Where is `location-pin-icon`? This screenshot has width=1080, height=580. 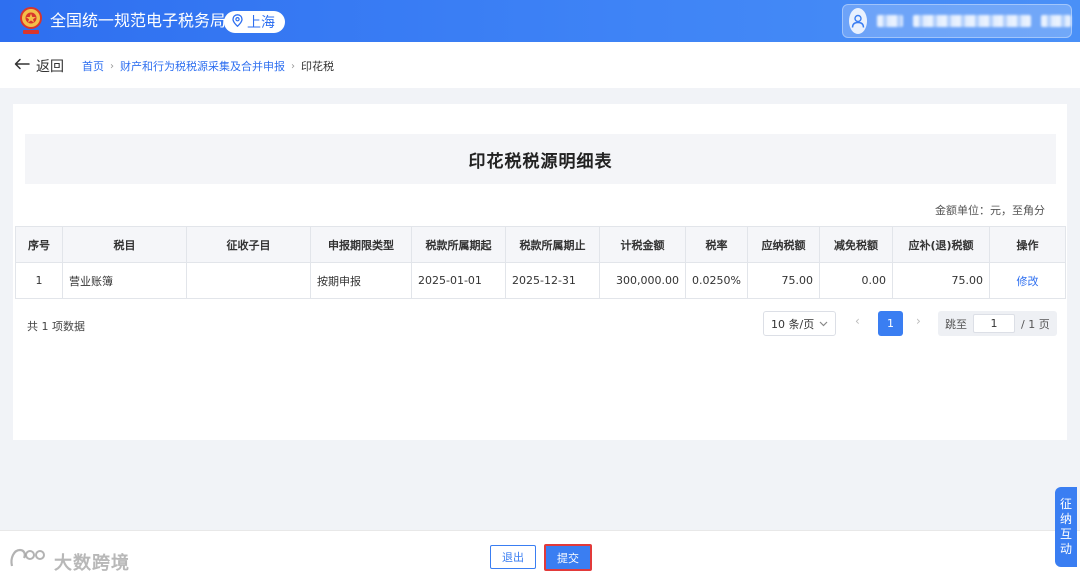 location-pin-icon is located at coordinates (237, 22).